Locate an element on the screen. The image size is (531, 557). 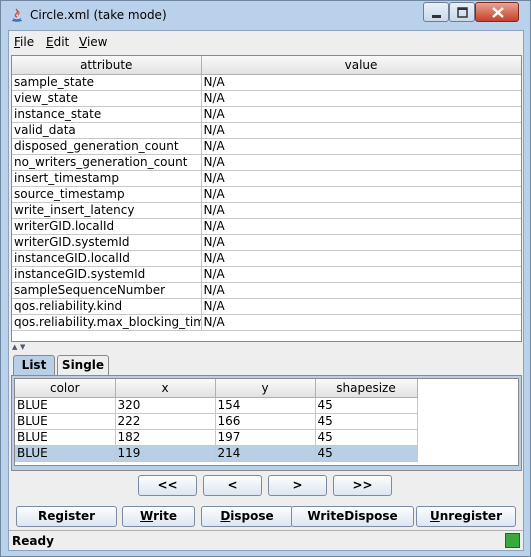
attribute-name-cell: sampleSequenceNumber is located at coordinates (107, 290).